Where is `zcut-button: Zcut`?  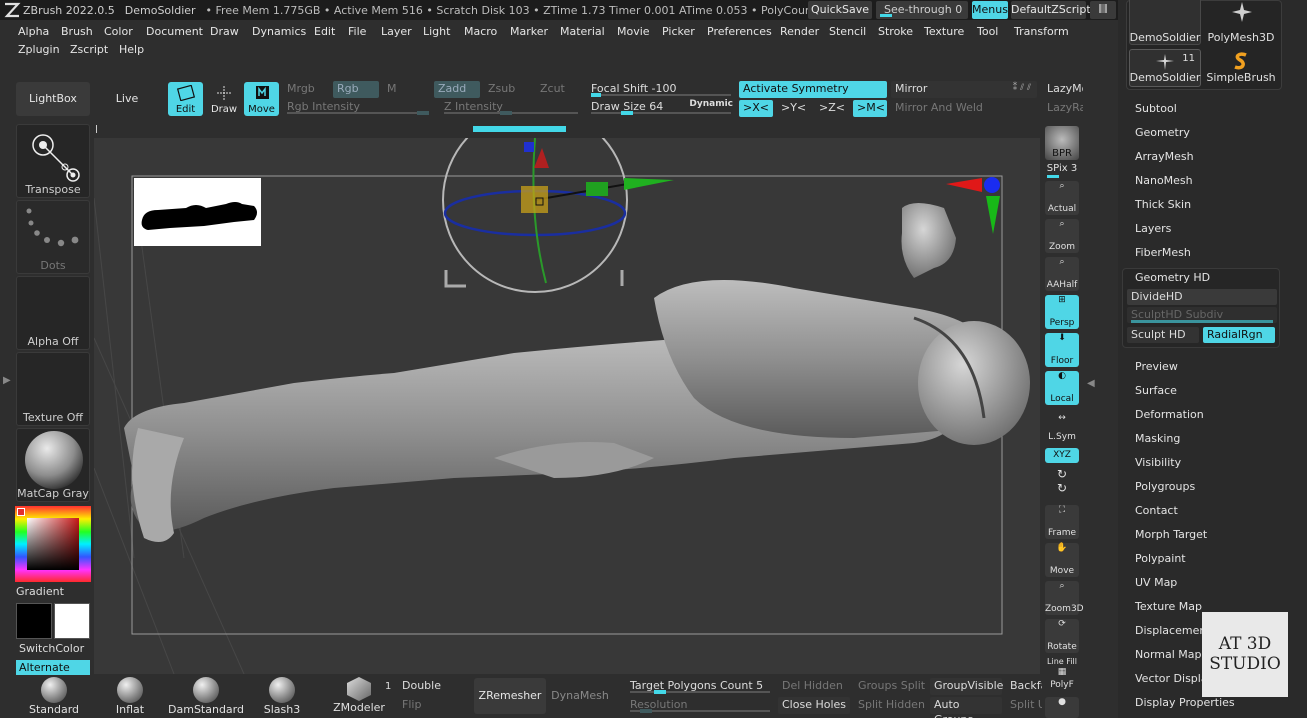 zcut-button: Zcut is located at coordinates (559, 89).